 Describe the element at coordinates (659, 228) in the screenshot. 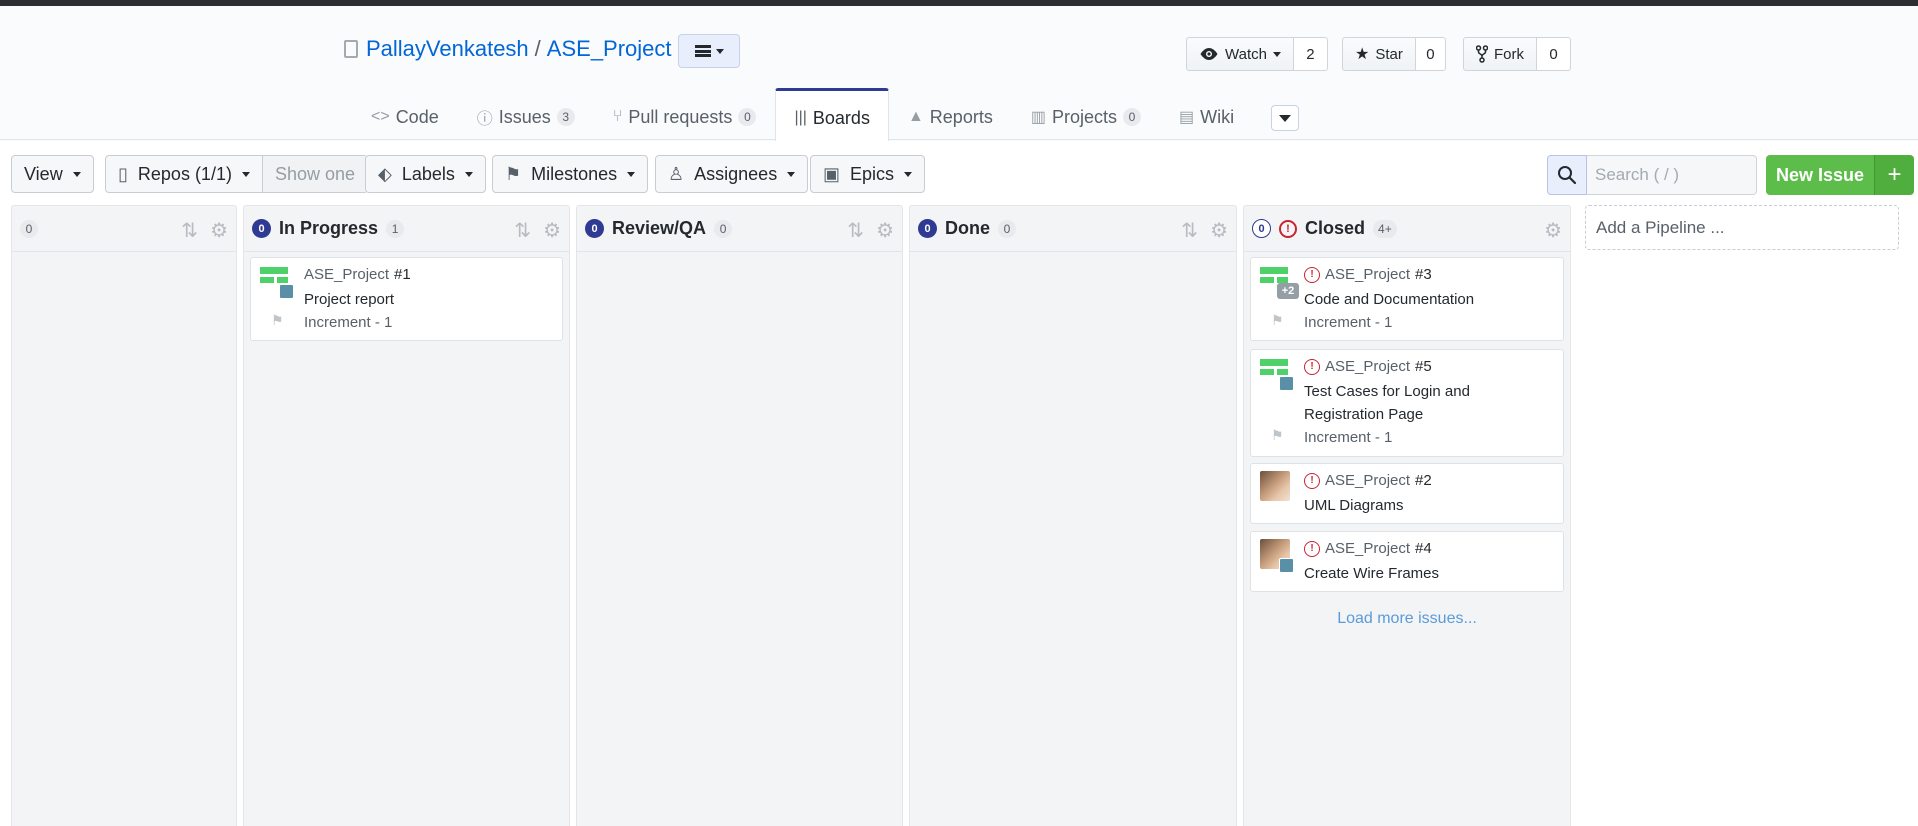

I see `pipeline-title: Review/QA` at that location.